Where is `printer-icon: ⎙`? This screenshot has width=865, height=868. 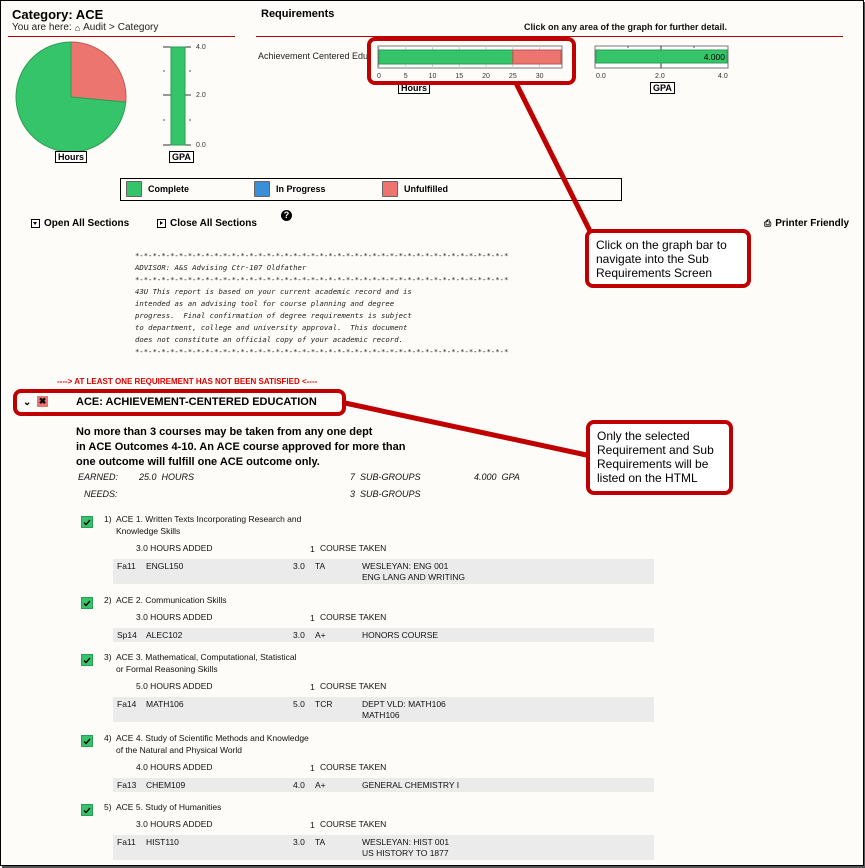
printer-icon: ⎙ is located at coordinates (768, 223).